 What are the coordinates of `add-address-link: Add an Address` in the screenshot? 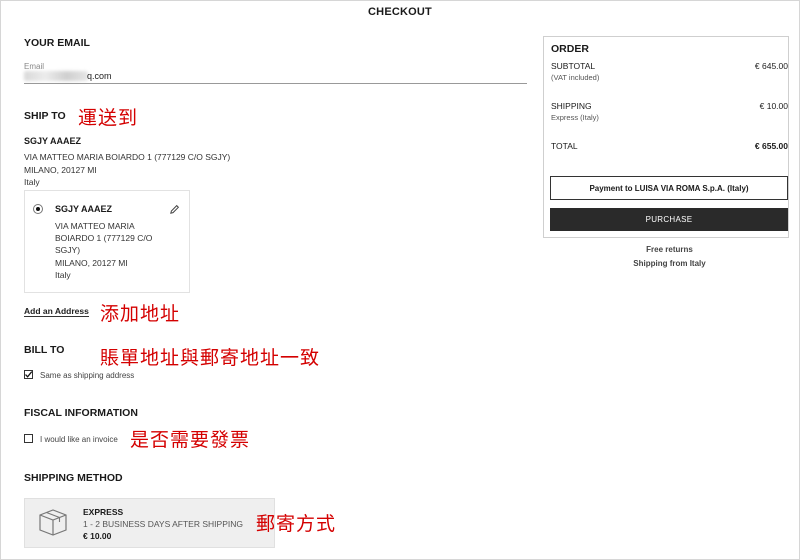 It's located at (56, 311).